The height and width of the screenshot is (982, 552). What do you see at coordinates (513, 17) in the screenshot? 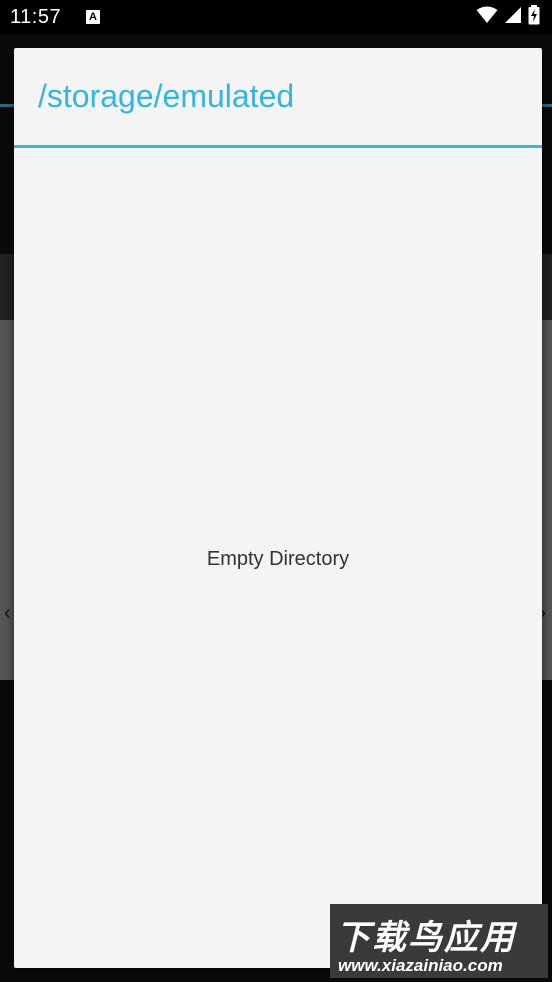
I see `signal-icon` at bounding box center [513, 17].